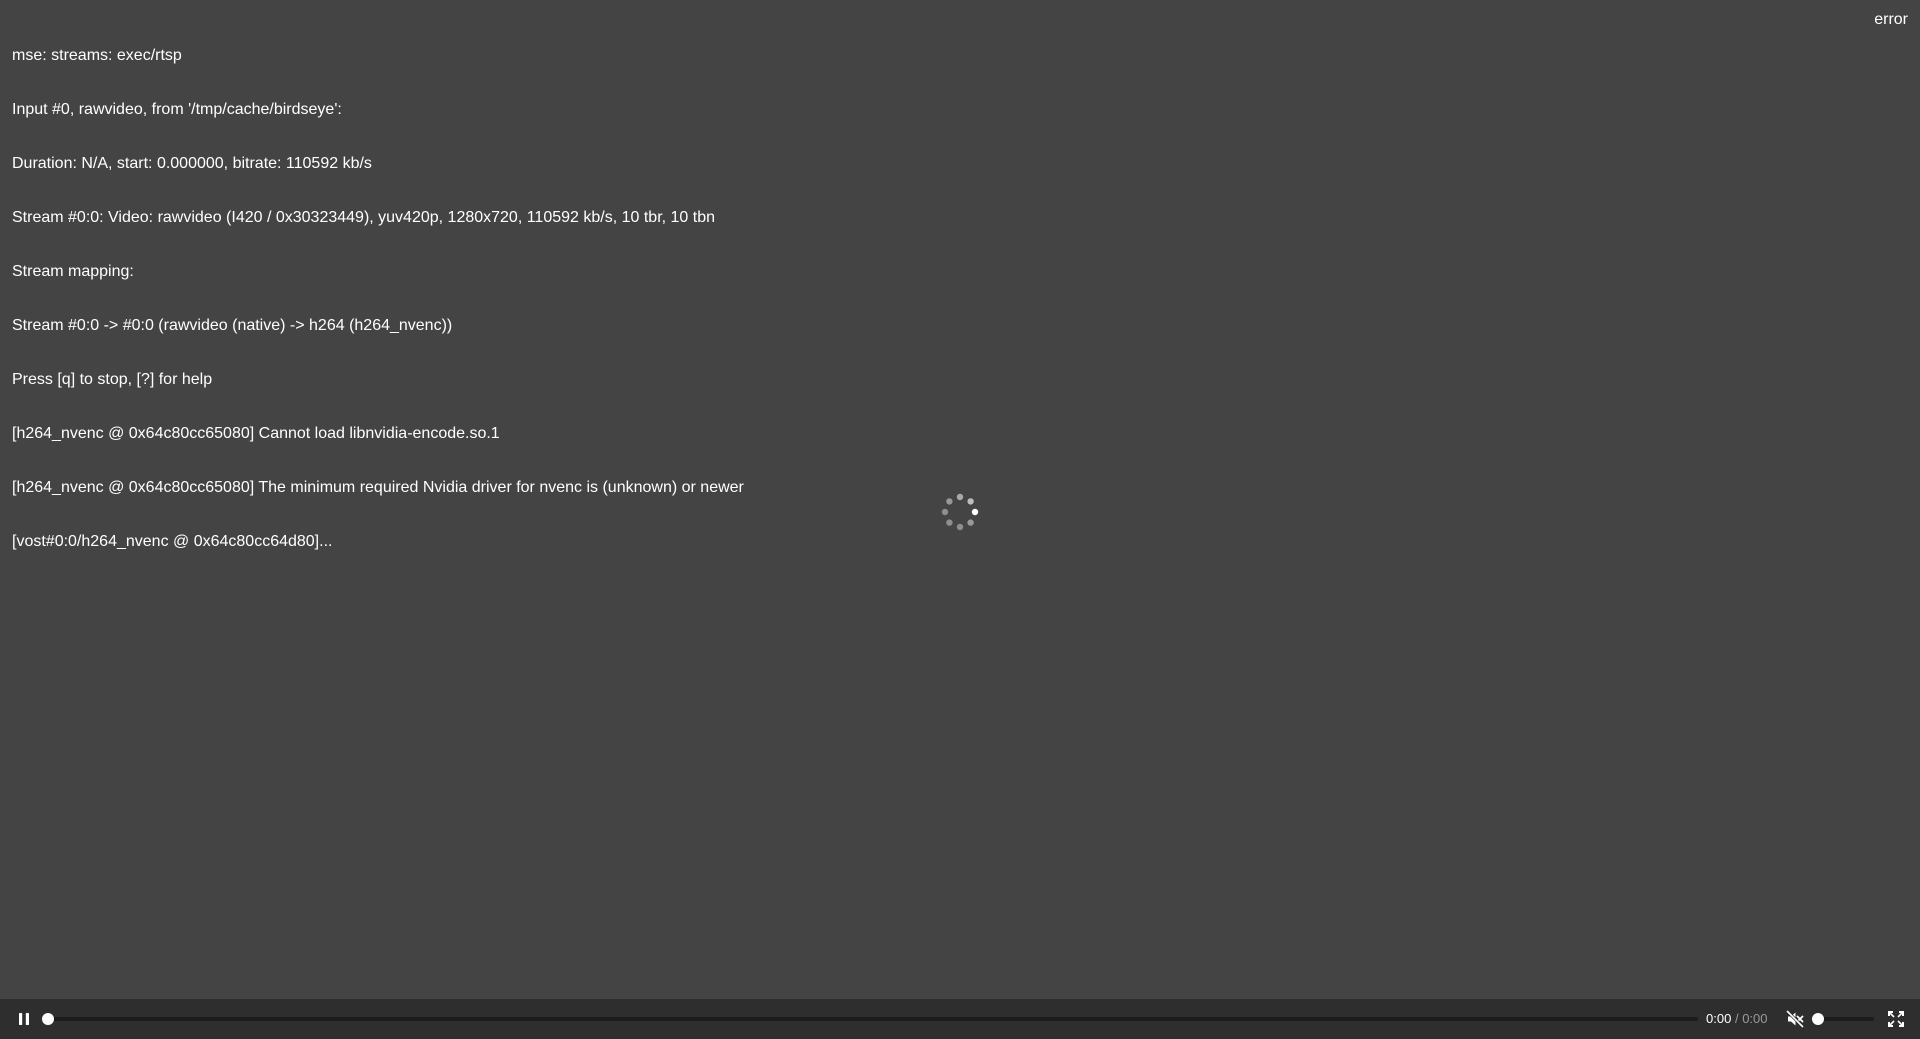  Describe the element at coordinates (97, 55) in the screenshot. I see `log-line: mse: streams: exec/rtsp` at that location.